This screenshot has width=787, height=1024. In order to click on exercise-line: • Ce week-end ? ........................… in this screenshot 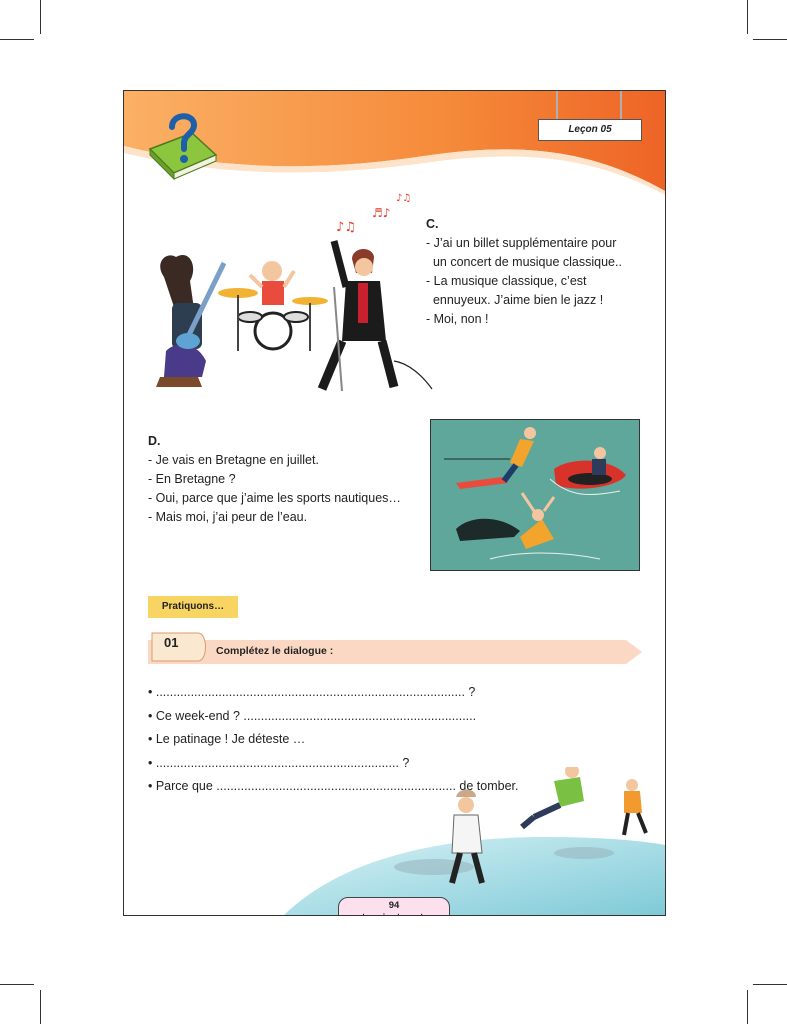, I will do `click(333, 717)`.